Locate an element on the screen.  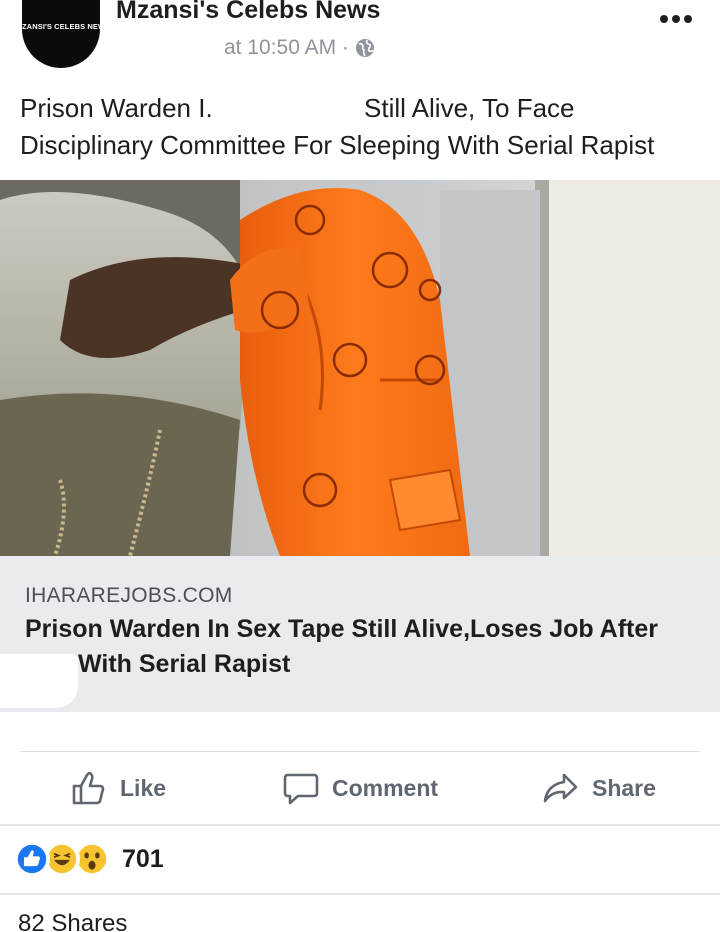
post-meta: at 10:50 AM · is located at coordinates (299, 48).